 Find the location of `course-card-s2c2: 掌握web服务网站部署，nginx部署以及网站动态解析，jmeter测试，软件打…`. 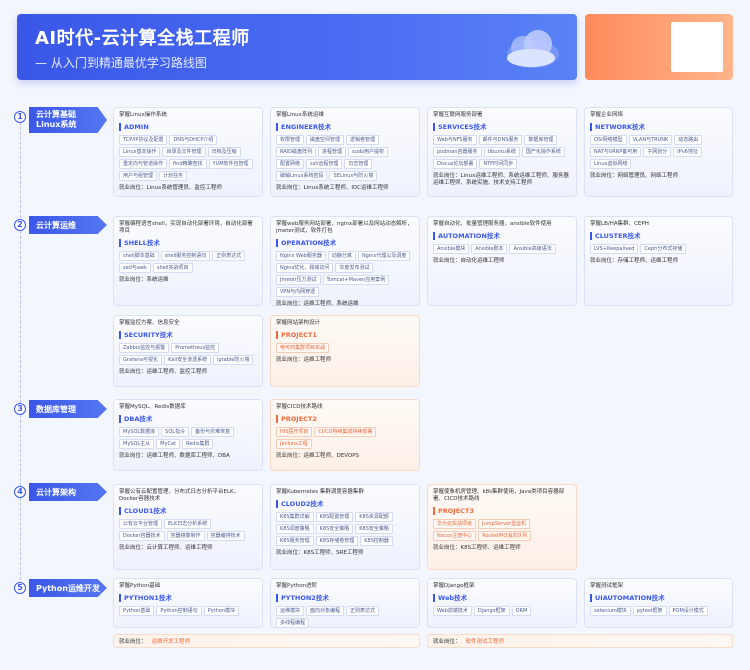

course-card-s2c2: 掌握web服务网站部署，nginx部署以及网站动态解析，jmeter测试，软件打… is located at coordinates (345, 261).